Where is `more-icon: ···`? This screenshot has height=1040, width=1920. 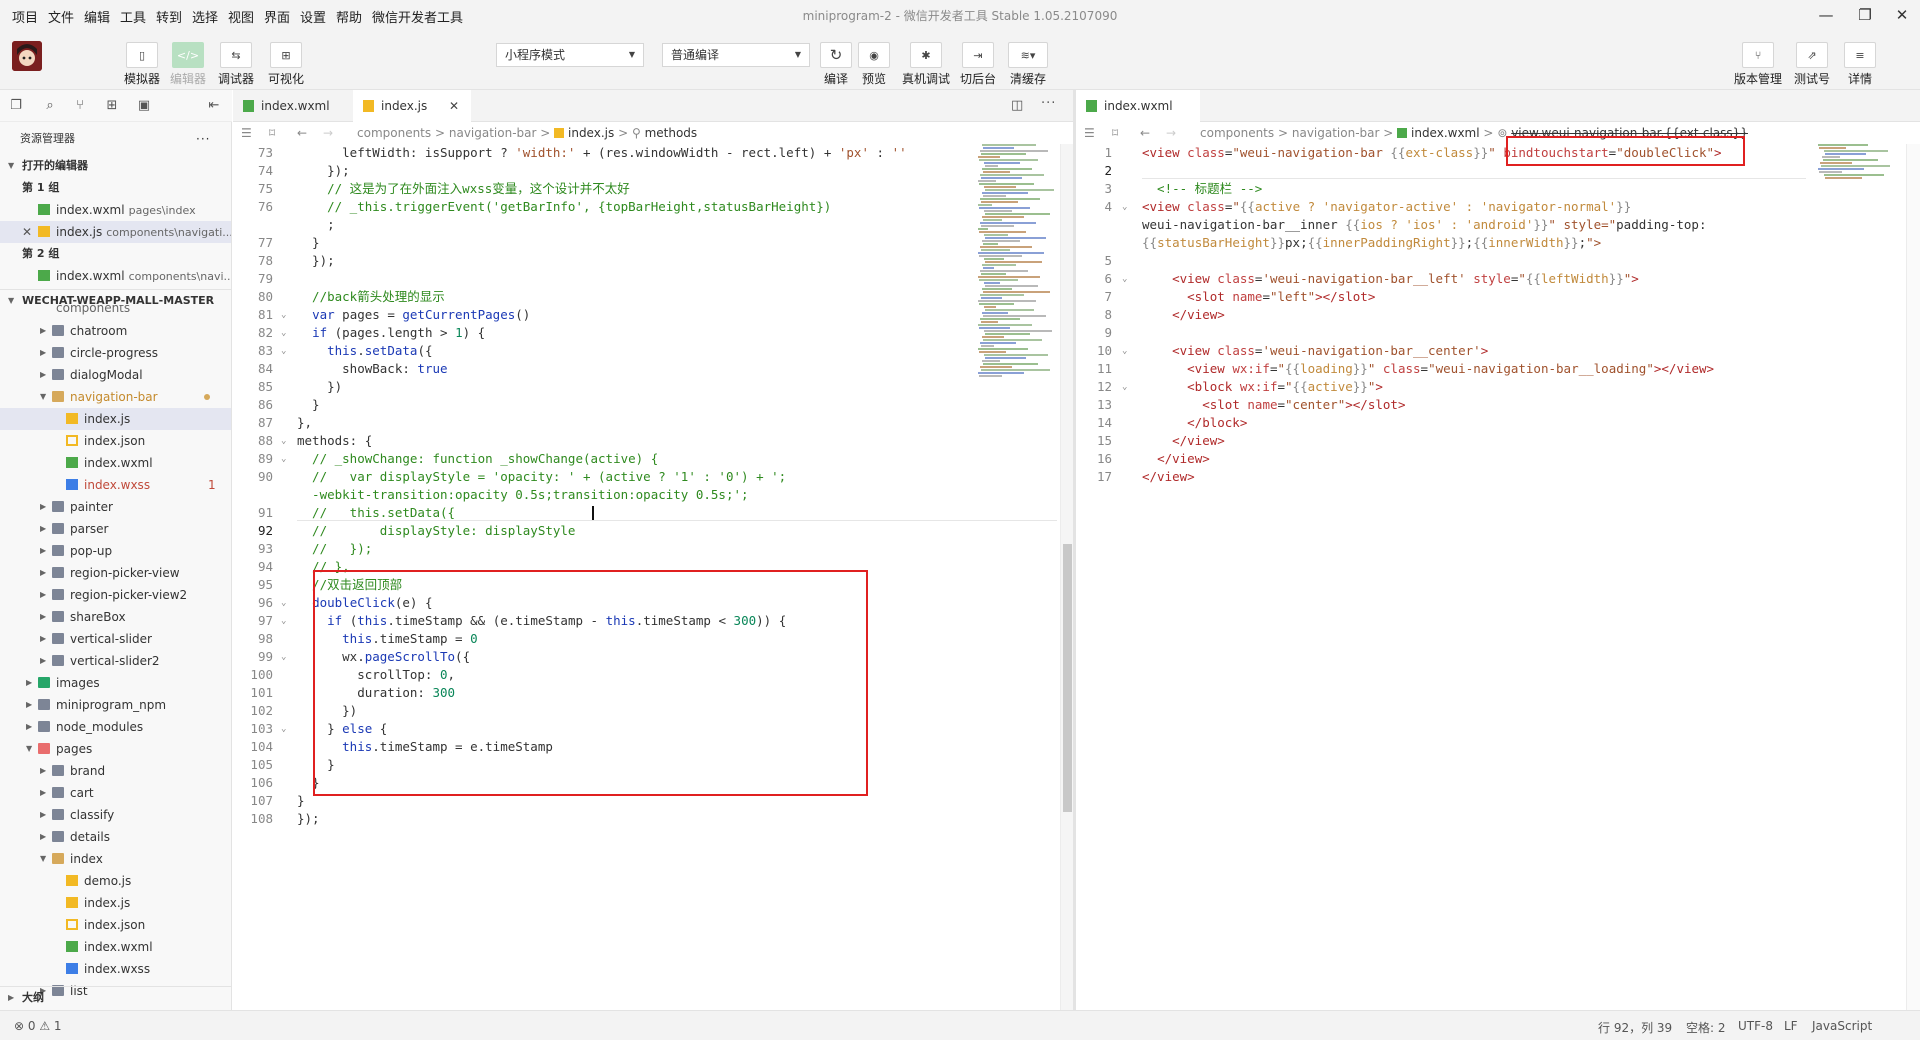 more-icon: ··· is located at coordinates (203, 139).